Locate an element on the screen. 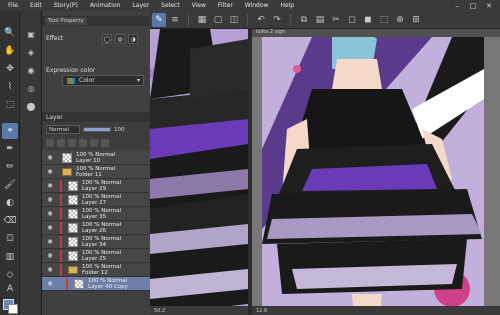  layer-label: 100 % Normal Layer 34 is located at coordinates (102, 241).